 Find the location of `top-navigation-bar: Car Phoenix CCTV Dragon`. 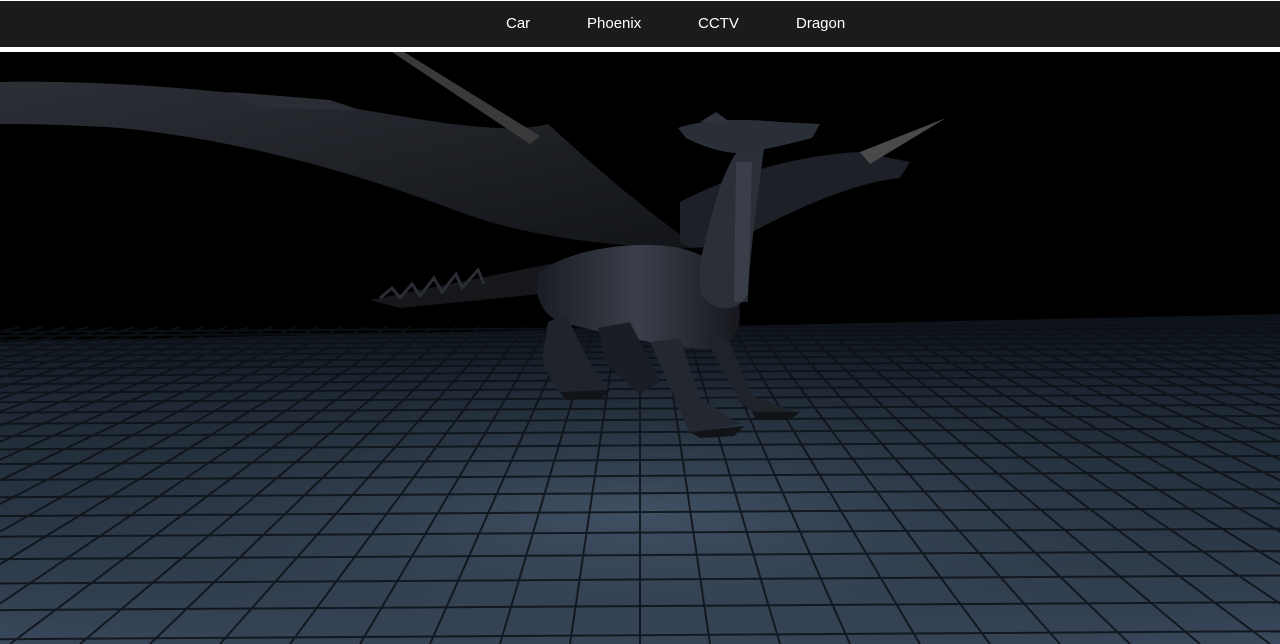

top-navigation-bar: Car Phoenix CCTV Dragon is located at coordinates (640, 23).